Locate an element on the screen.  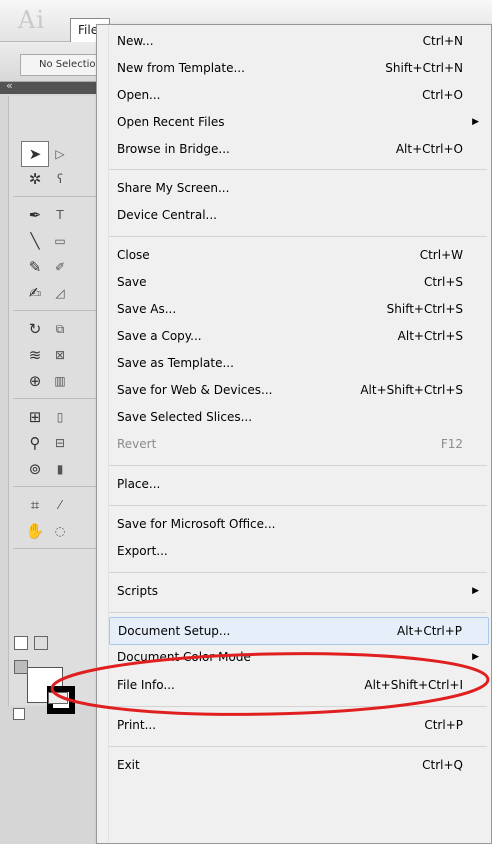
control-panel: No Selection is located at coordinates (54, 62).